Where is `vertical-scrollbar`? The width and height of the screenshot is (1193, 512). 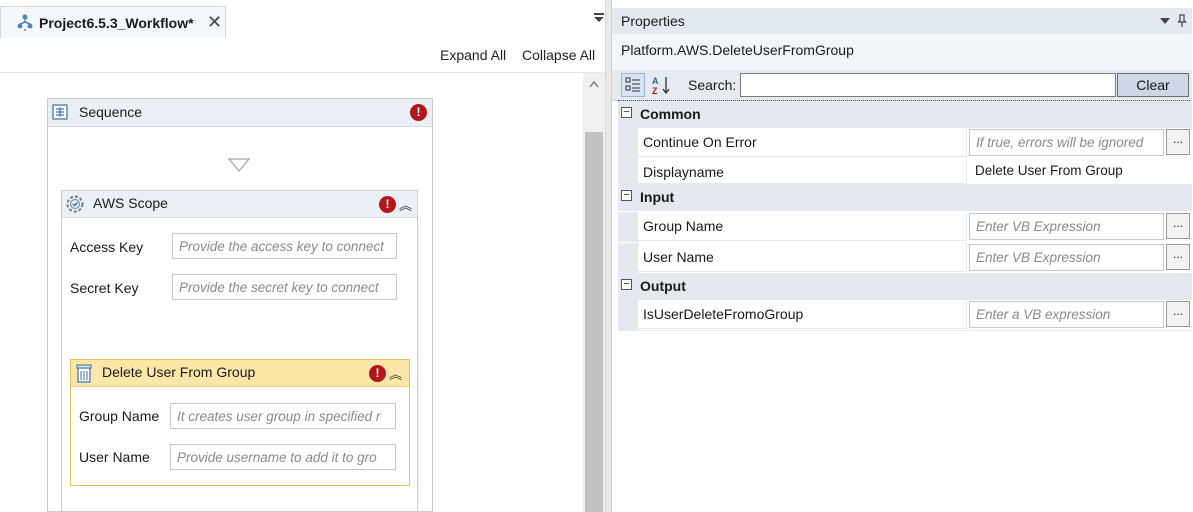 vertical-scrollbar is located at coordinates (594, 292).